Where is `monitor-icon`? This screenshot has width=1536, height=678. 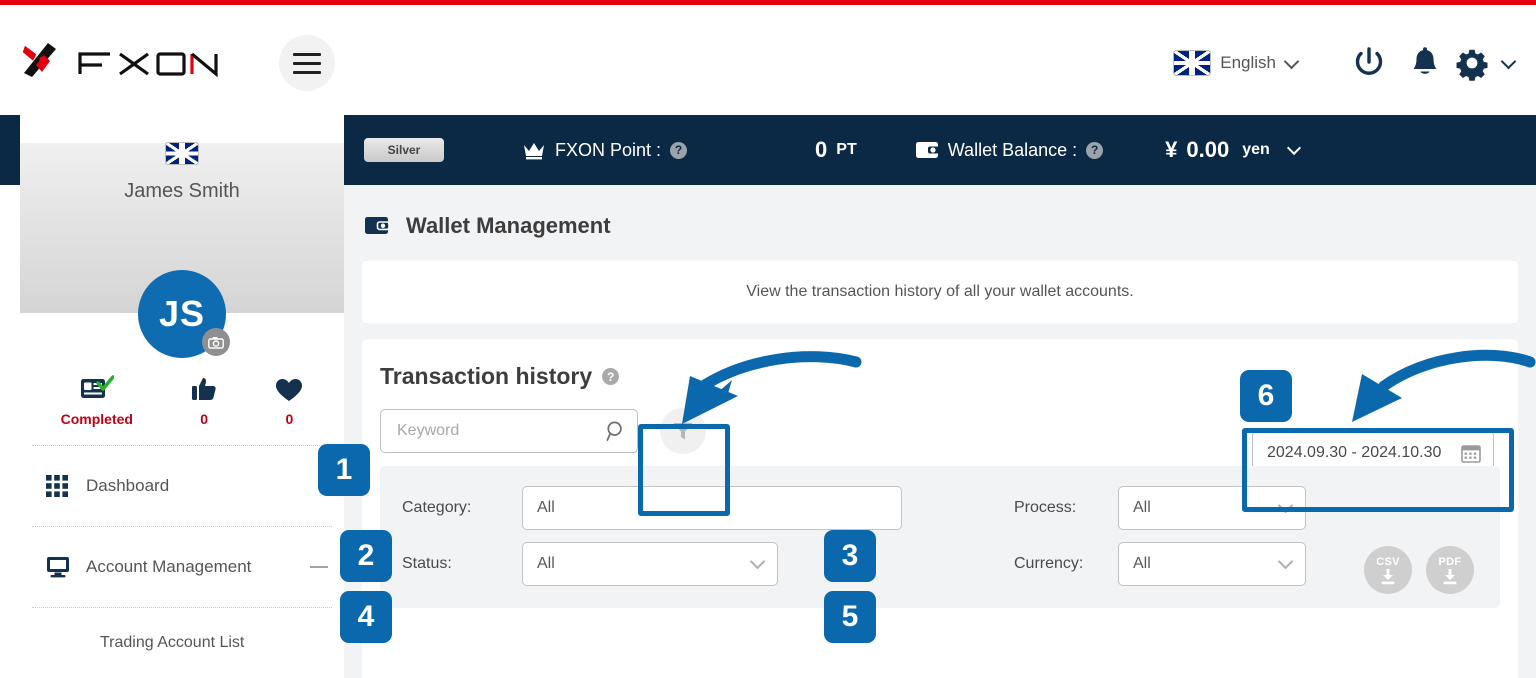
monitor-icon is located at coordinates (66, 567).